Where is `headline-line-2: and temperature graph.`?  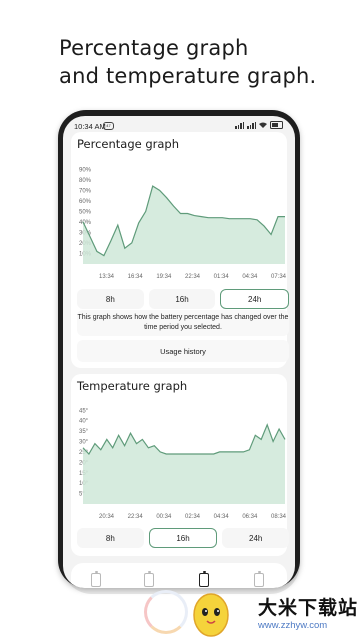
headline-line-2: and temperature graph. is located at coordinates (188, 76).